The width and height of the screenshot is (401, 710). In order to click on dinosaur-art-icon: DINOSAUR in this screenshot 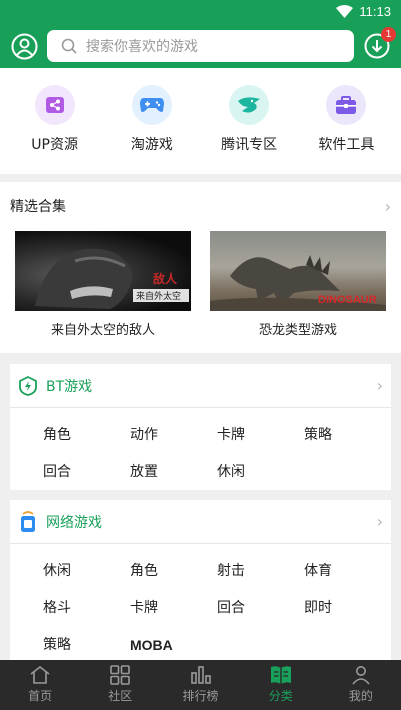, I will do `click(298, 283)`.